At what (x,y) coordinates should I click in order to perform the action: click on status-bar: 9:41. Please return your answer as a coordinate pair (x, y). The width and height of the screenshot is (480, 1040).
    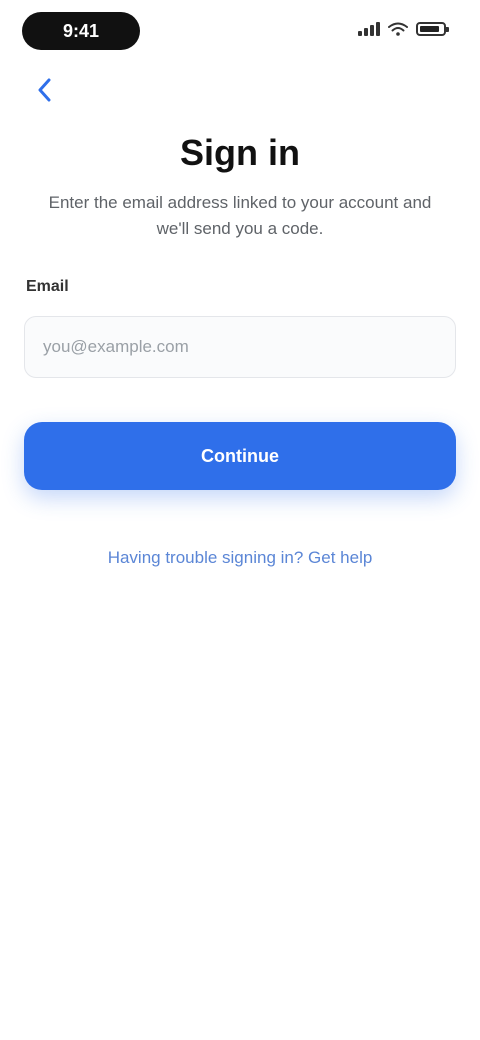
    Looking at the image, I should click on (240, 32).